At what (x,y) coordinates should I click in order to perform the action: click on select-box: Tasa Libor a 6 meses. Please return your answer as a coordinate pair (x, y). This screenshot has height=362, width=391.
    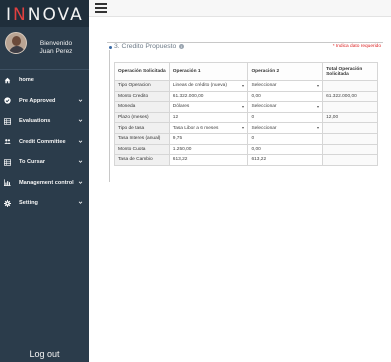
    Looking at the image, I should click on (209, 128).